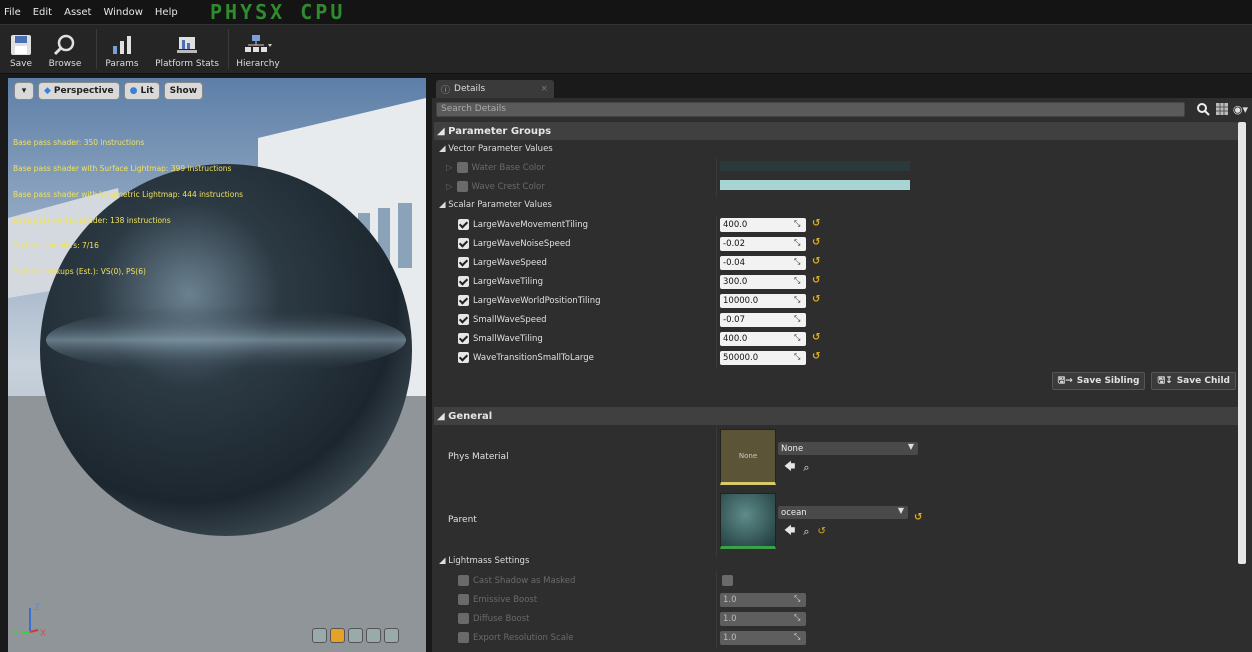  What do you see at coordinates (79, 91) in the screenshot?
I see `perspective-button: ◆ Perspective` at bounding box center [79, 91].